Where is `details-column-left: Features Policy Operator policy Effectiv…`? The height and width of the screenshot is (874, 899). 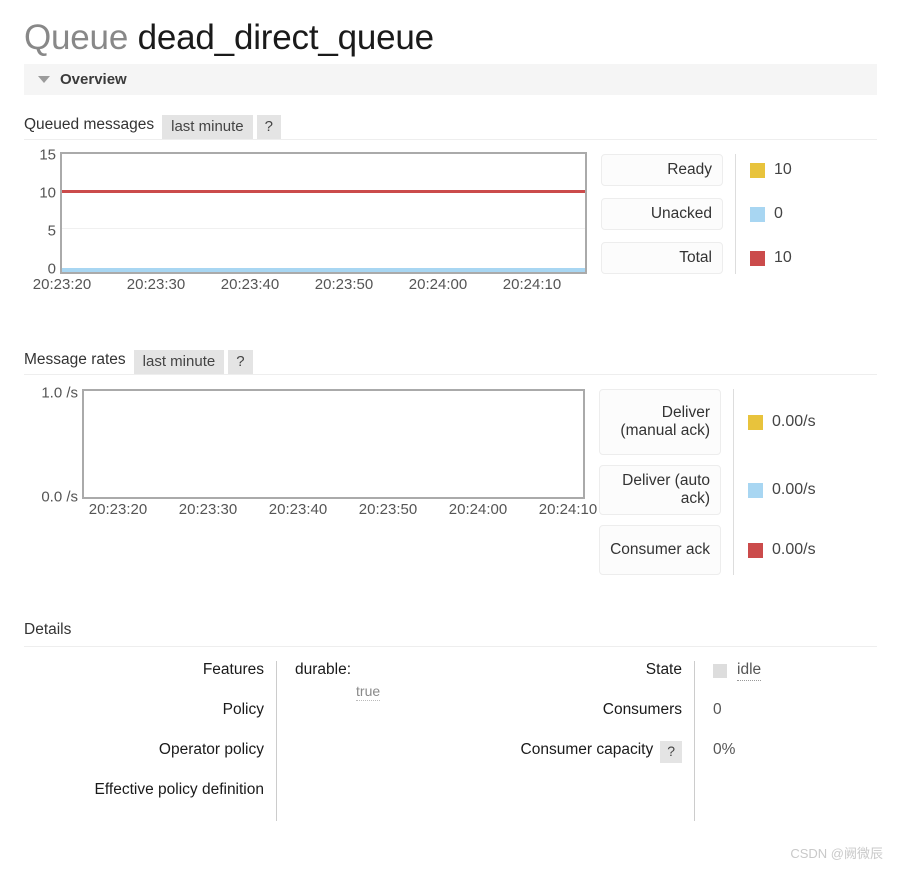 details-column-left: Features Policy Operator policy Effectiv… is located at coordinates (258, 741).